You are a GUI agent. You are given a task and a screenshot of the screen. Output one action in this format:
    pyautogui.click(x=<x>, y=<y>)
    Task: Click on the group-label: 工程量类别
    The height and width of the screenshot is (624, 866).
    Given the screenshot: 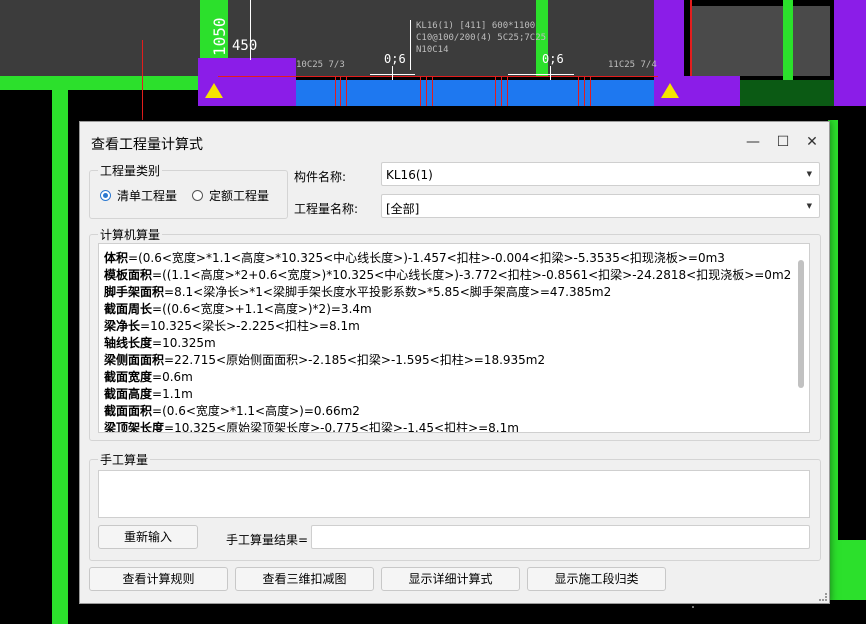 What is the action you would take?
    pyautogui.click(x=130, y=170)
    